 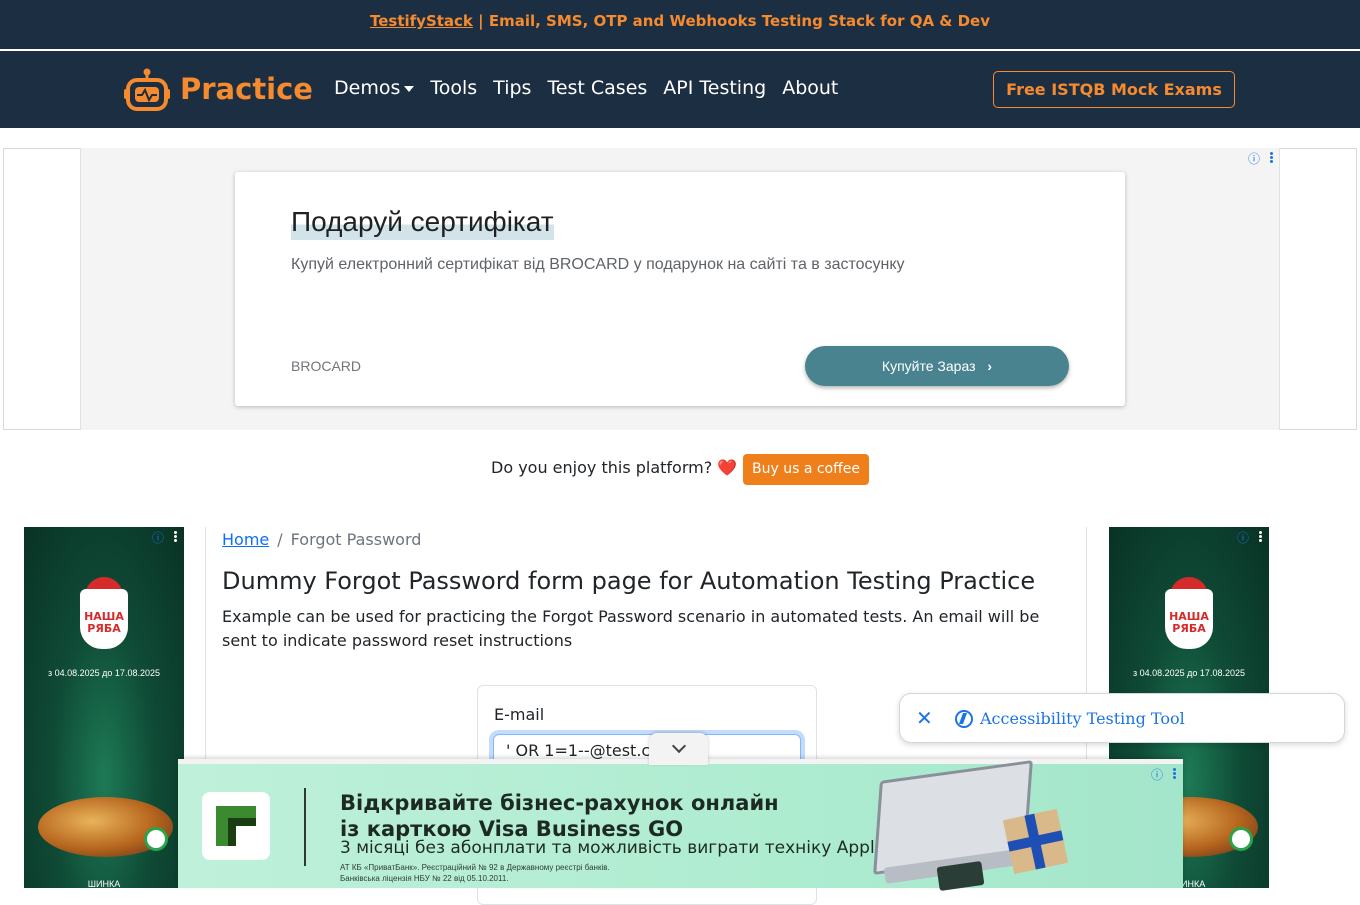 I want to click on accessibility-tool-bar: ✕ Accessibility Testing Tool, so click(x=1122, y=718).